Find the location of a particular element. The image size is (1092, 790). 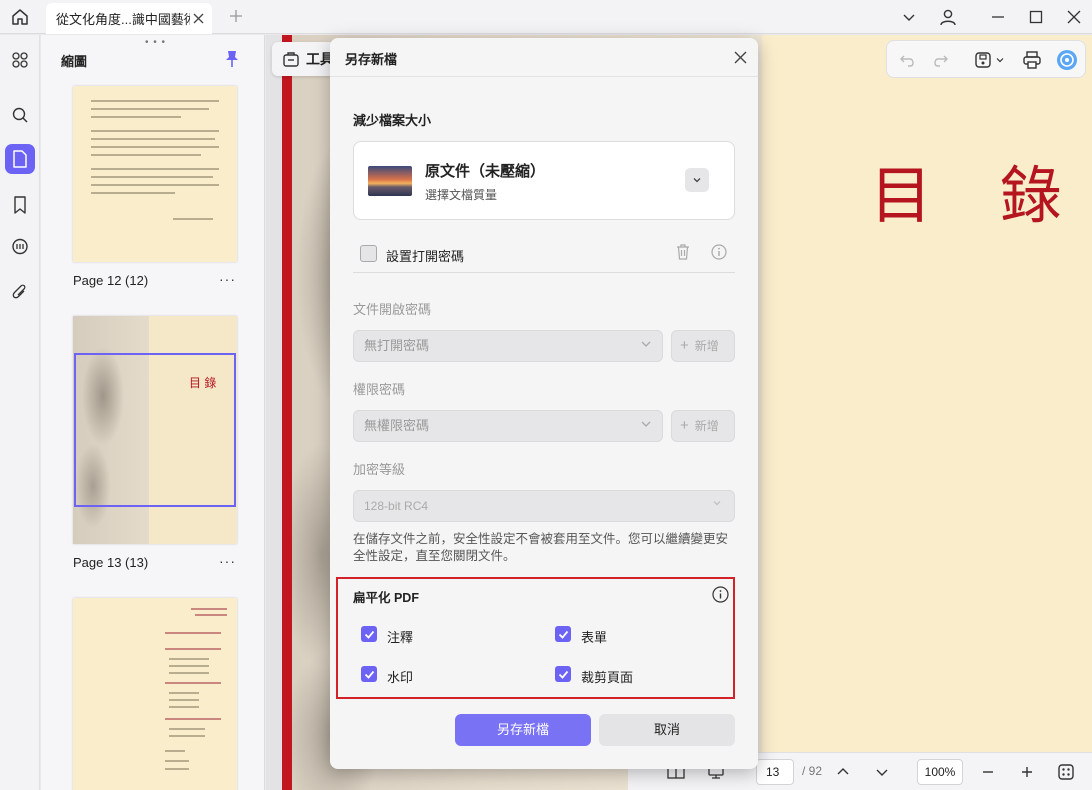

pin-icon is located at coordinates (232, 59).